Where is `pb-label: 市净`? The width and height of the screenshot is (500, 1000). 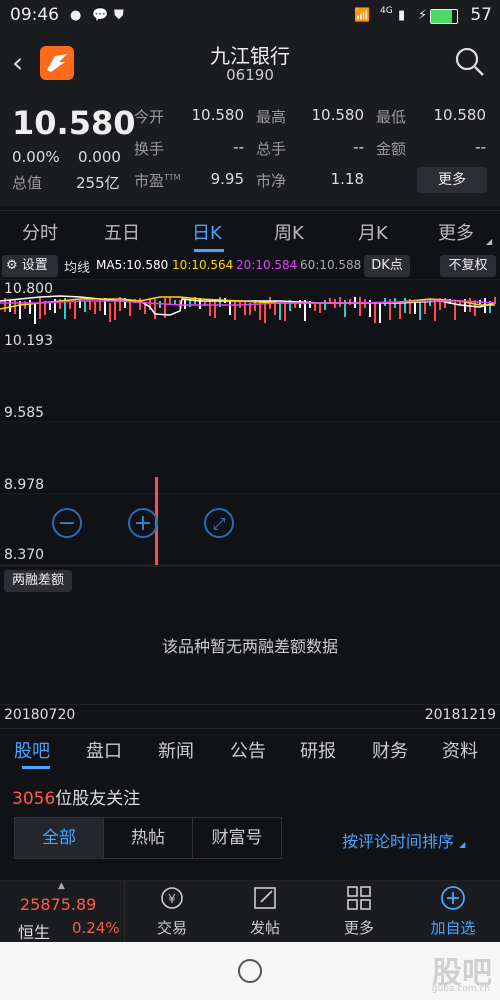 pb-label: 市净 is located at coordinates (271, 181).